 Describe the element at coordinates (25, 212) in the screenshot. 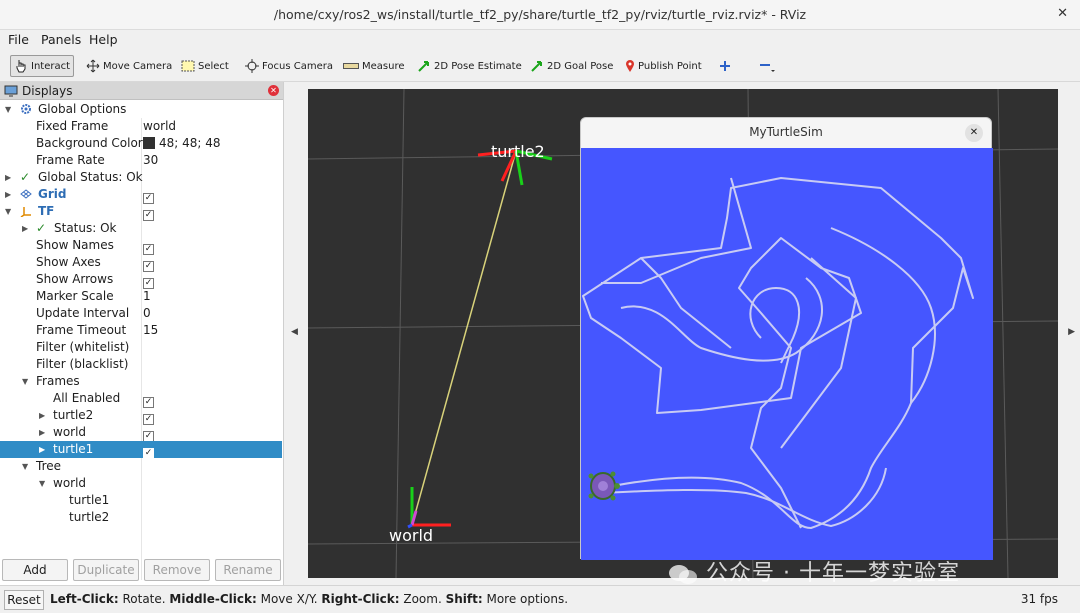

I see `tf-axes-icon` at that location.